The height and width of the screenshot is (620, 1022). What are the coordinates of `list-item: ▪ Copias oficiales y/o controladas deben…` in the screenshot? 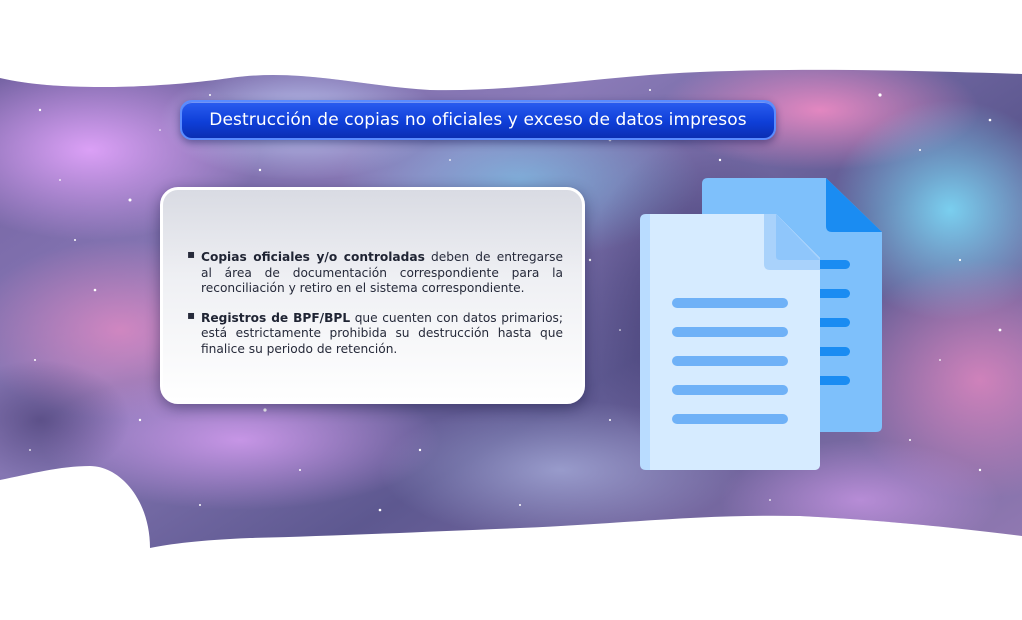 It's located at (374, 272).